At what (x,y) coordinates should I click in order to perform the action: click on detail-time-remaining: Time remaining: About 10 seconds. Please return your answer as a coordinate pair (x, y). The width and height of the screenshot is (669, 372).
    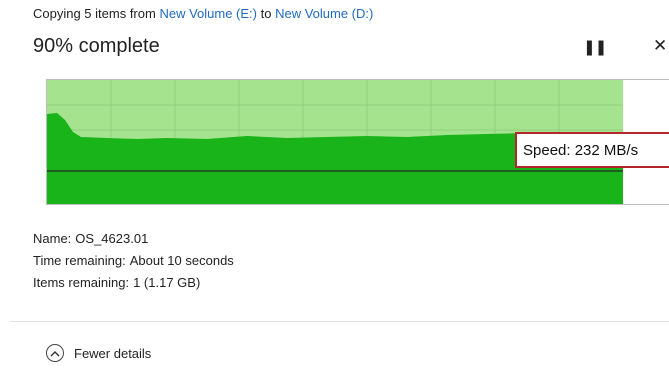
    Looking at the image, I should click on (133, 261).